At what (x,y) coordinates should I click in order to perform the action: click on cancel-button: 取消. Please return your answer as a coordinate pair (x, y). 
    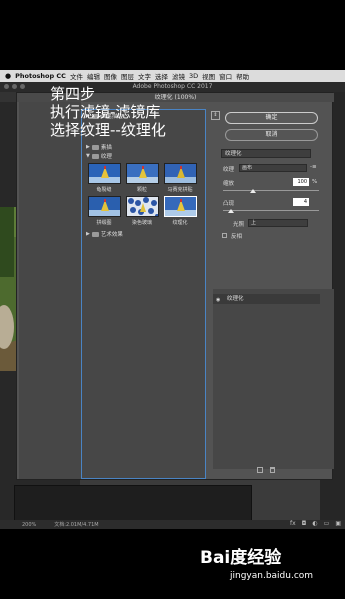
    Looking at the image, I should click on (271, 135).